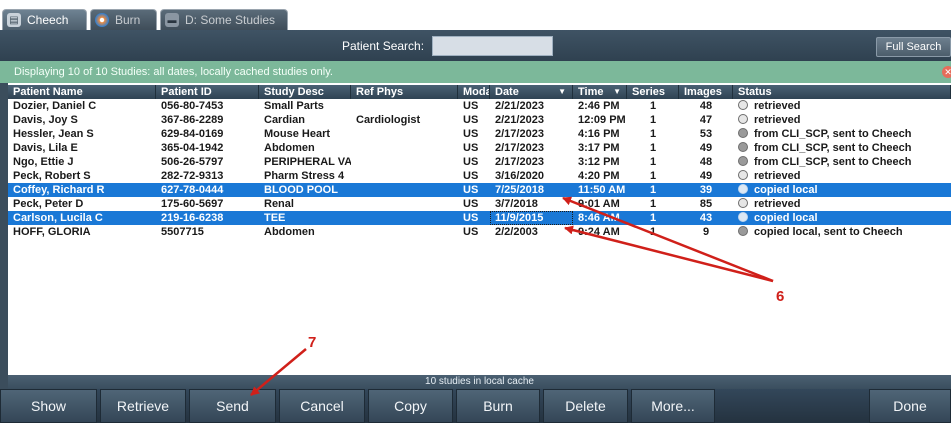  What do you see at coordinates (48, 406) in the screenshot?
I see `show-button: Show` at bounding box center [48, 406].